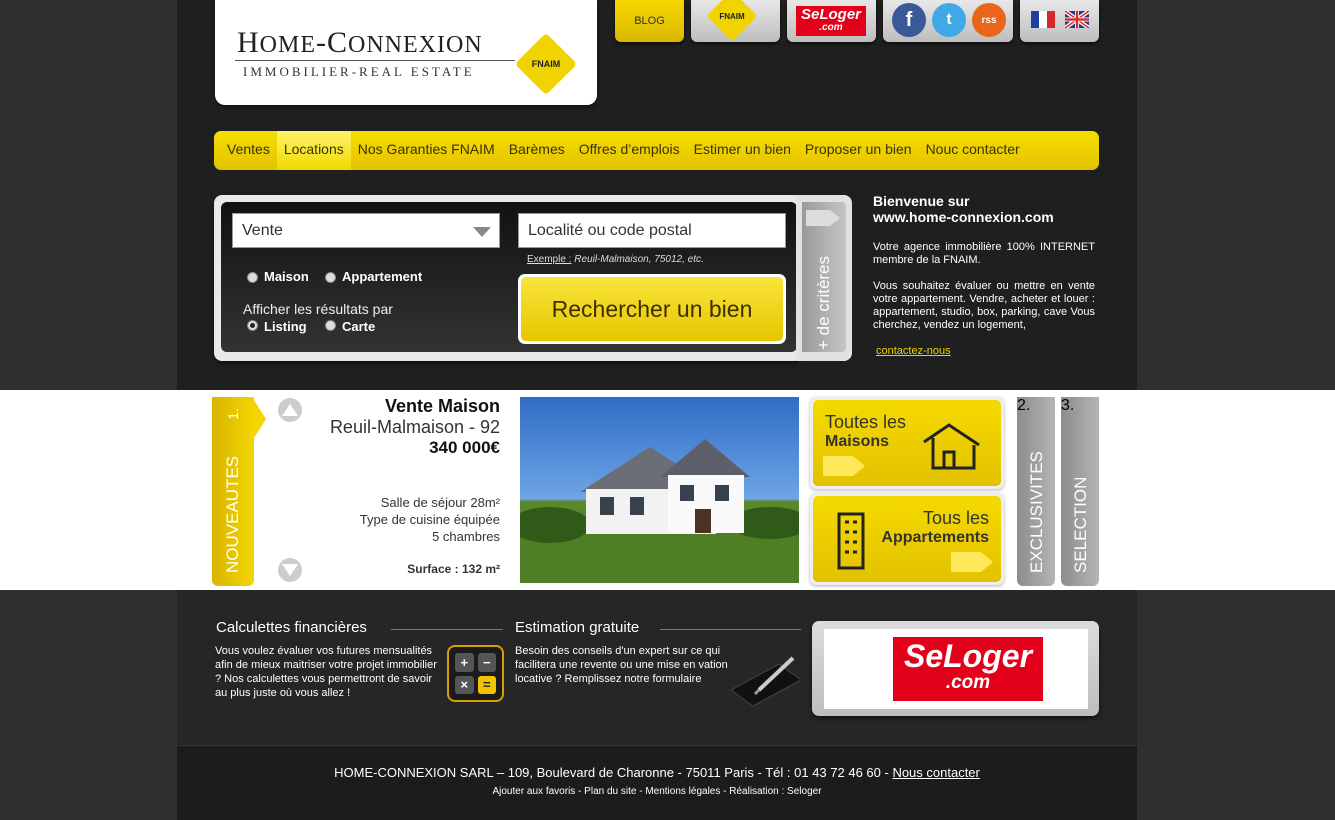  I want to click on chevron-down-icon, so click(482, 232).